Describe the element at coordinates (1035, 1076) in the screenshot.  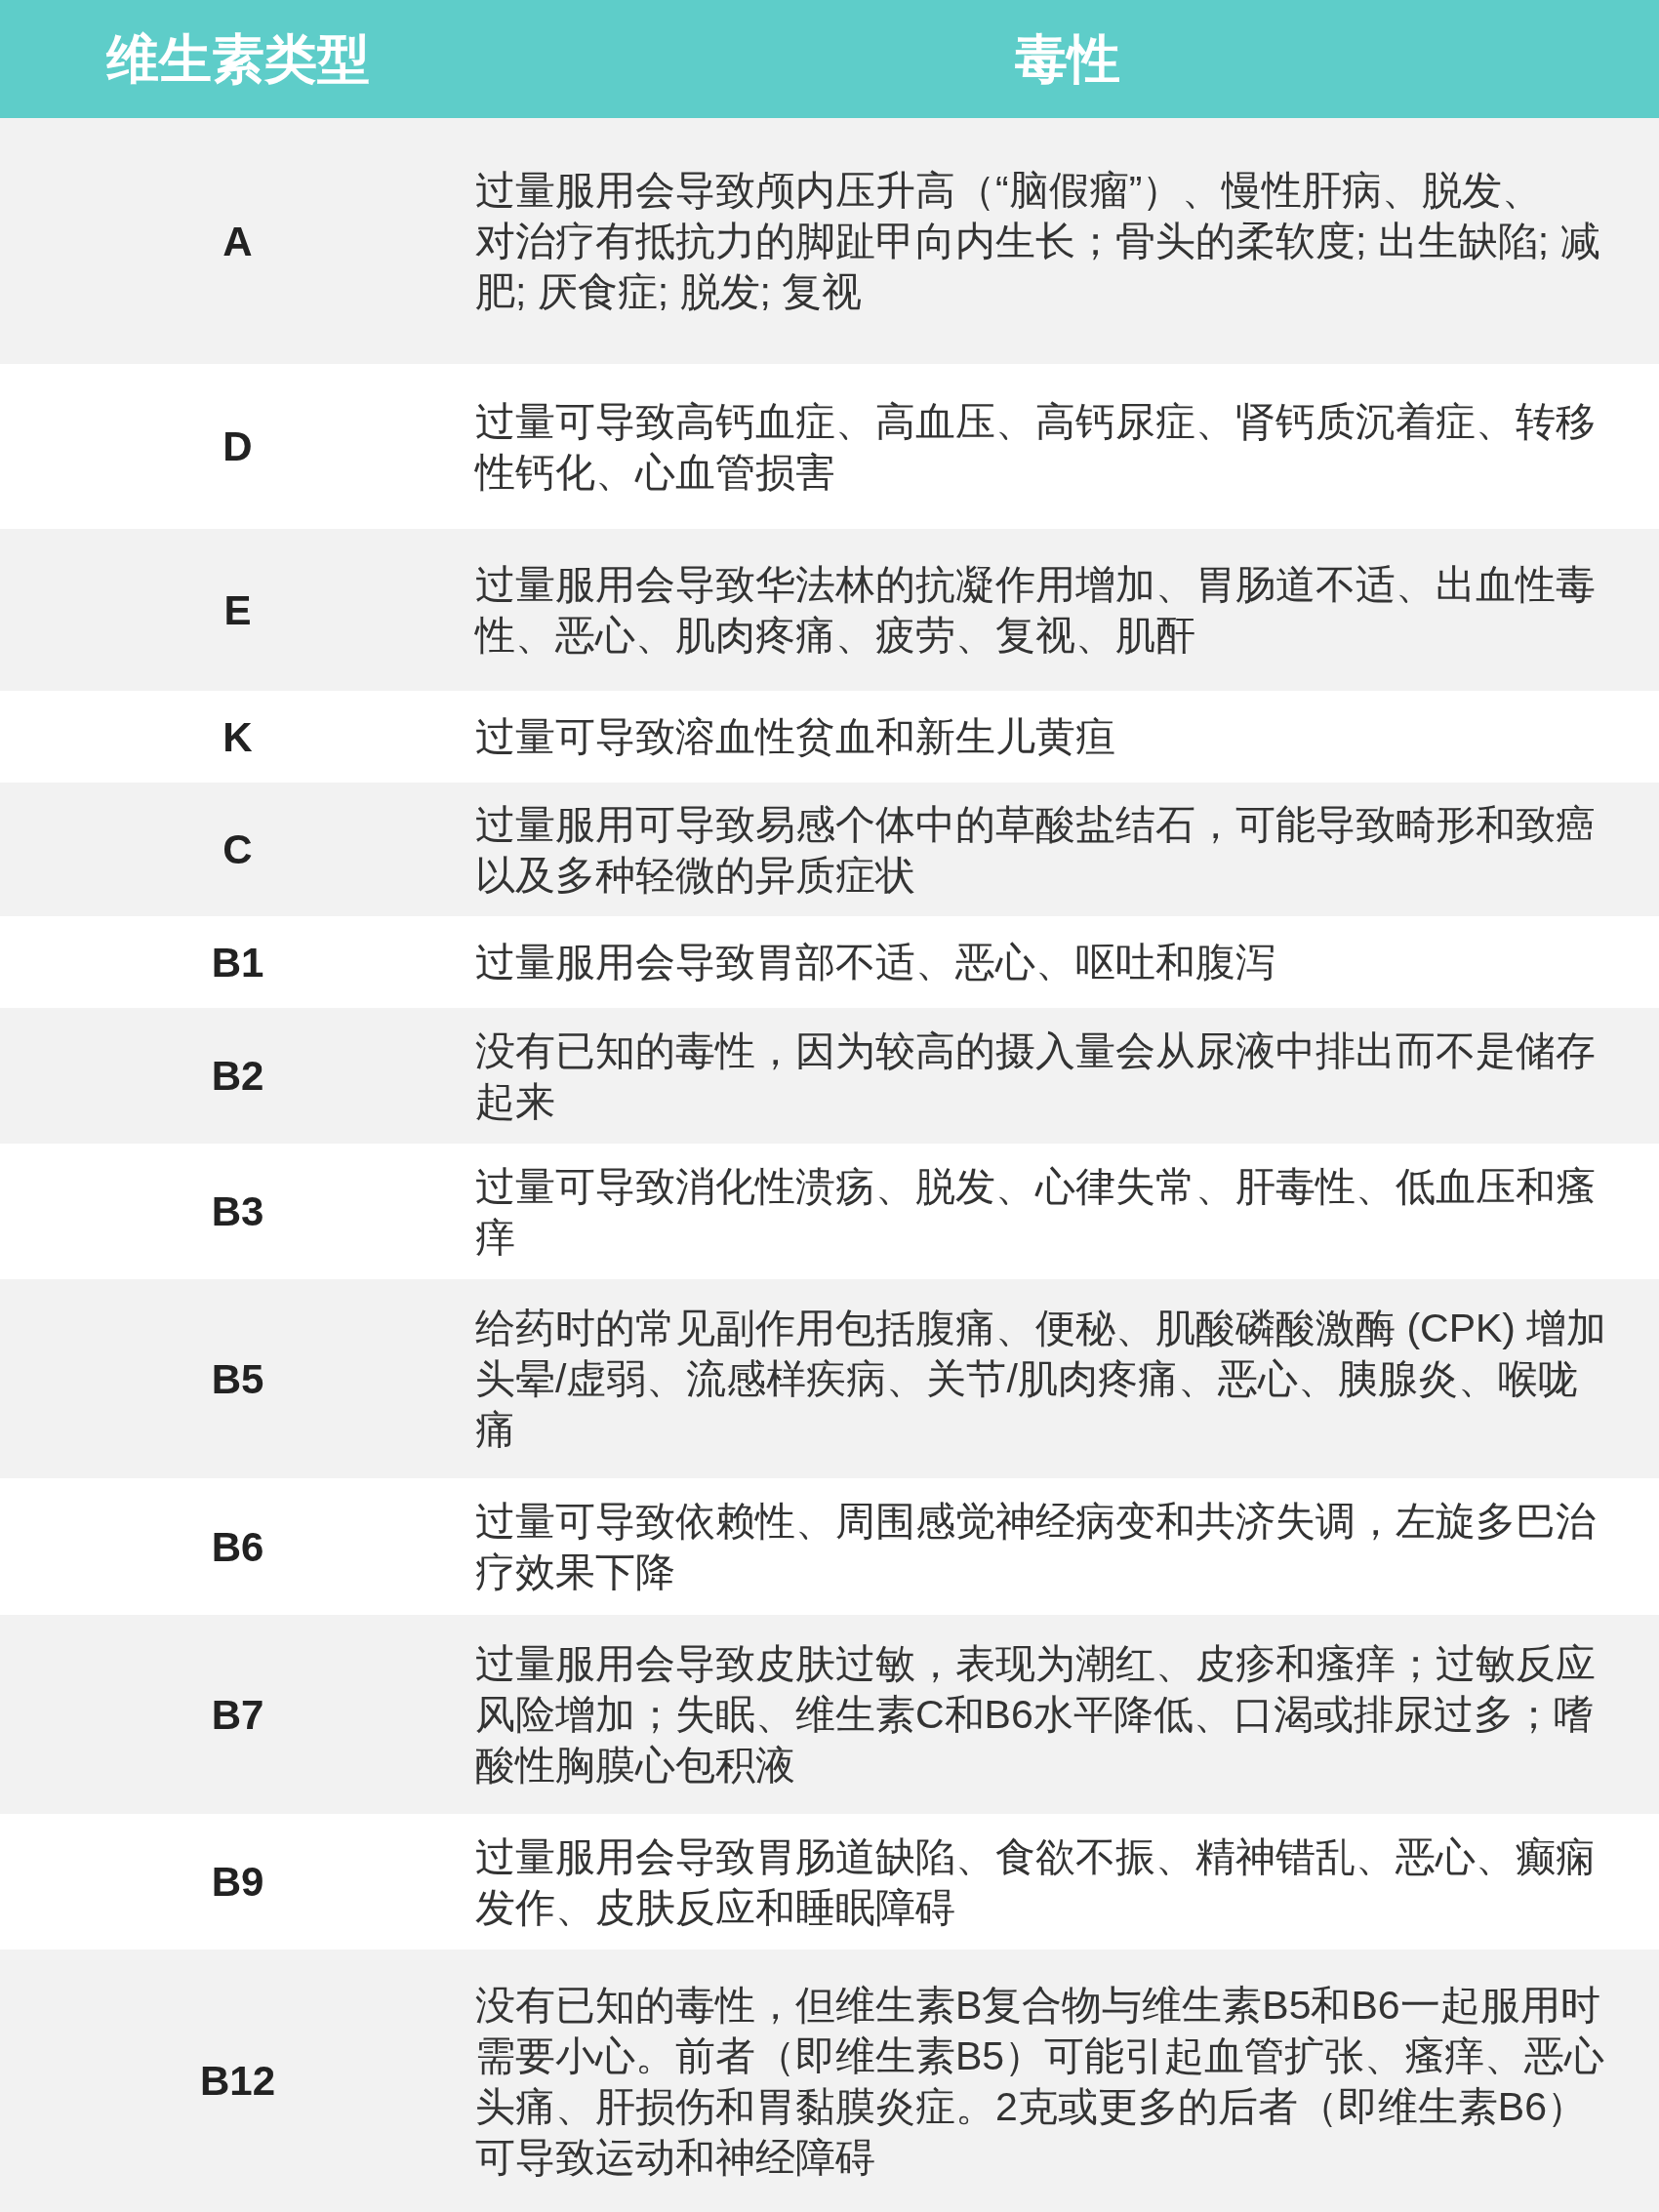
I see `toxicity-text: 没有已知的毒性，因为较高的摄入量会从尿液中排出而不是储存 起来` at that location.